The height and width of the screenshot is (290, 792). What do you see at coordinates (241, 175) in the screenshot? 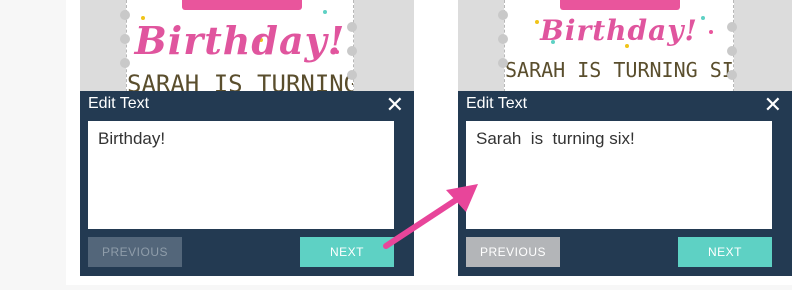
I see `text-input: Birthday!` at bounding box center [241, 175].